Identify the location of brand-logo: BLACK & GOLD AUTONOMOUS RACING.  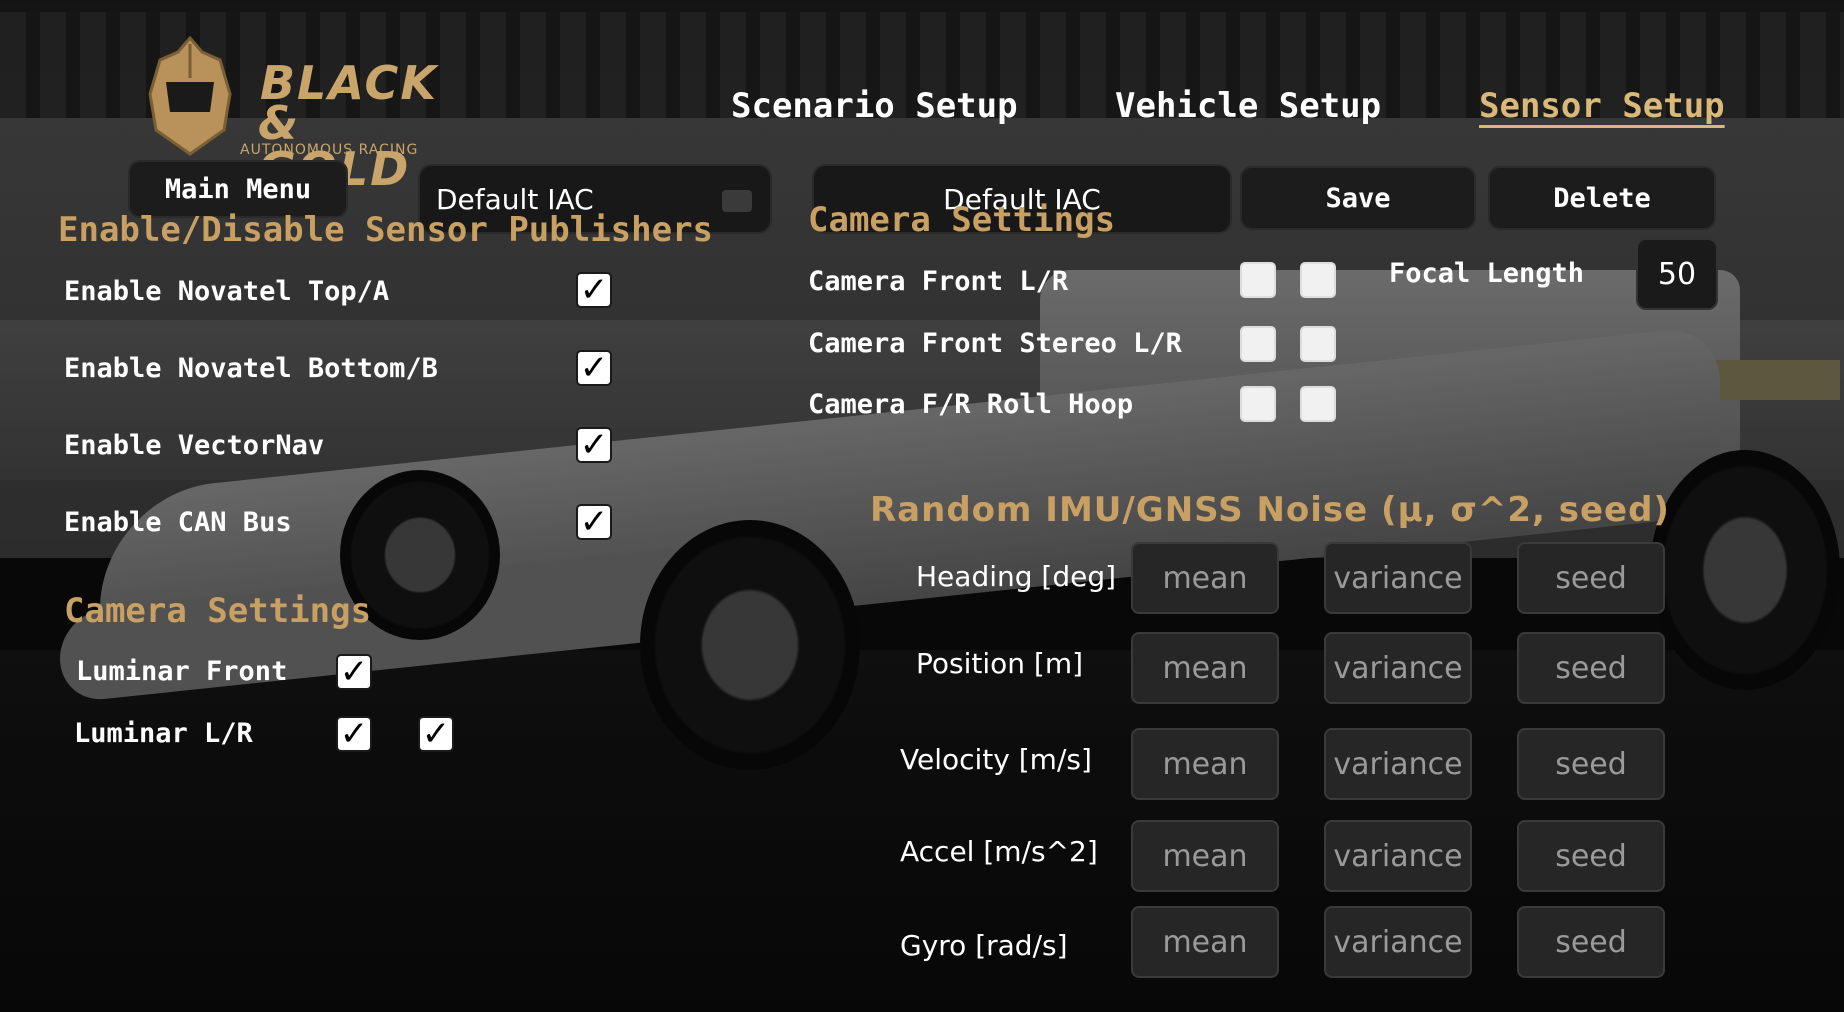
(305, 113).